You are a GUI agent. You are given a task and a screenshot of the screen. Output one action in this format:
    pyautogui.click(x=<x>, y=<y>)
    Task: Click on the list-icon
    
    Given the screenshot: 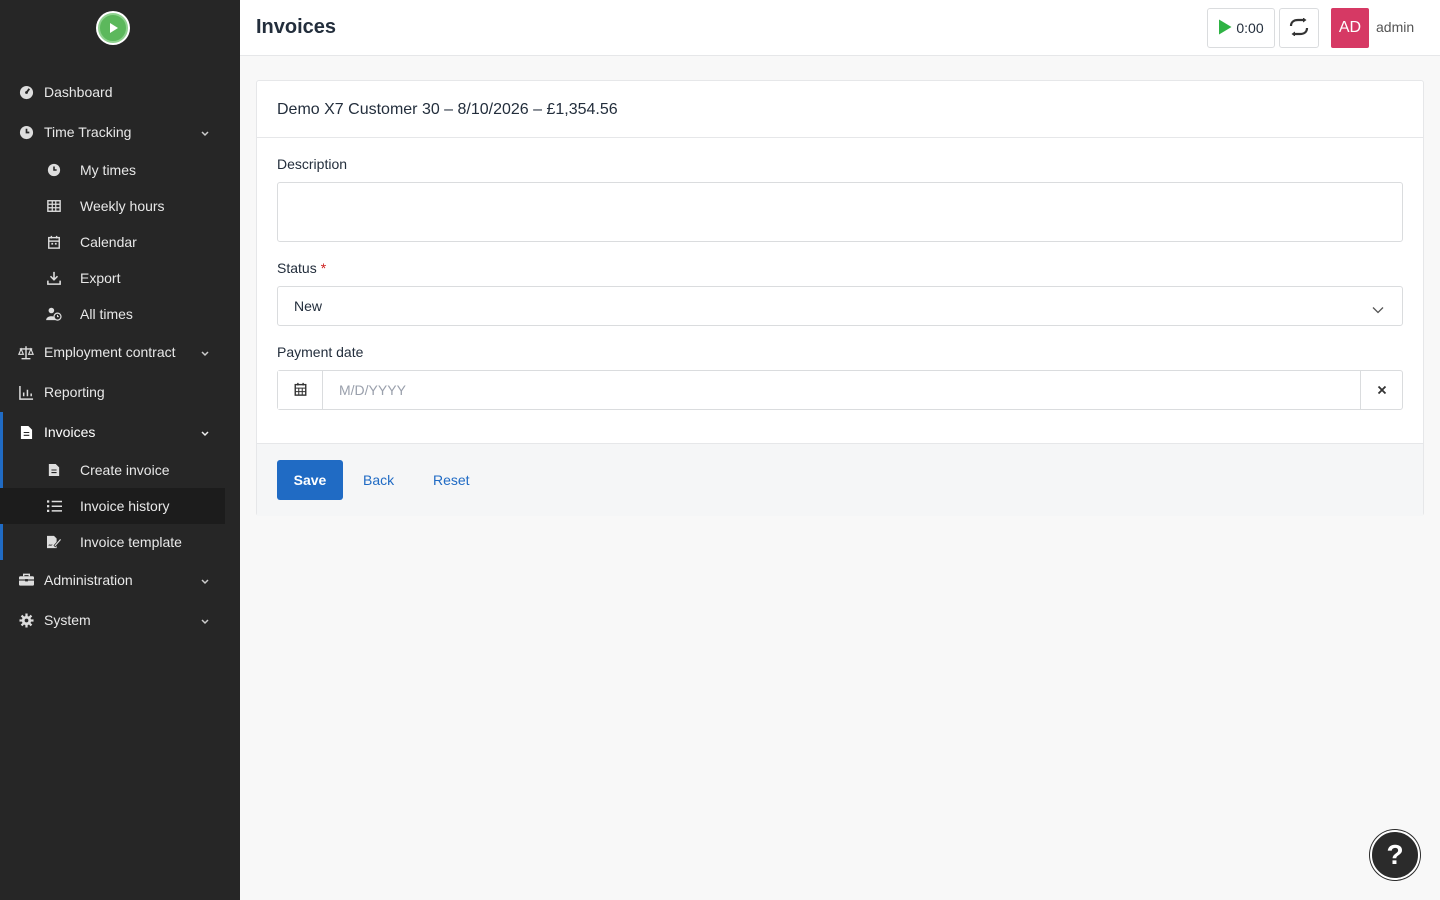 What is the action you would take?
    pyautogui.click(x=54, y=506)
    